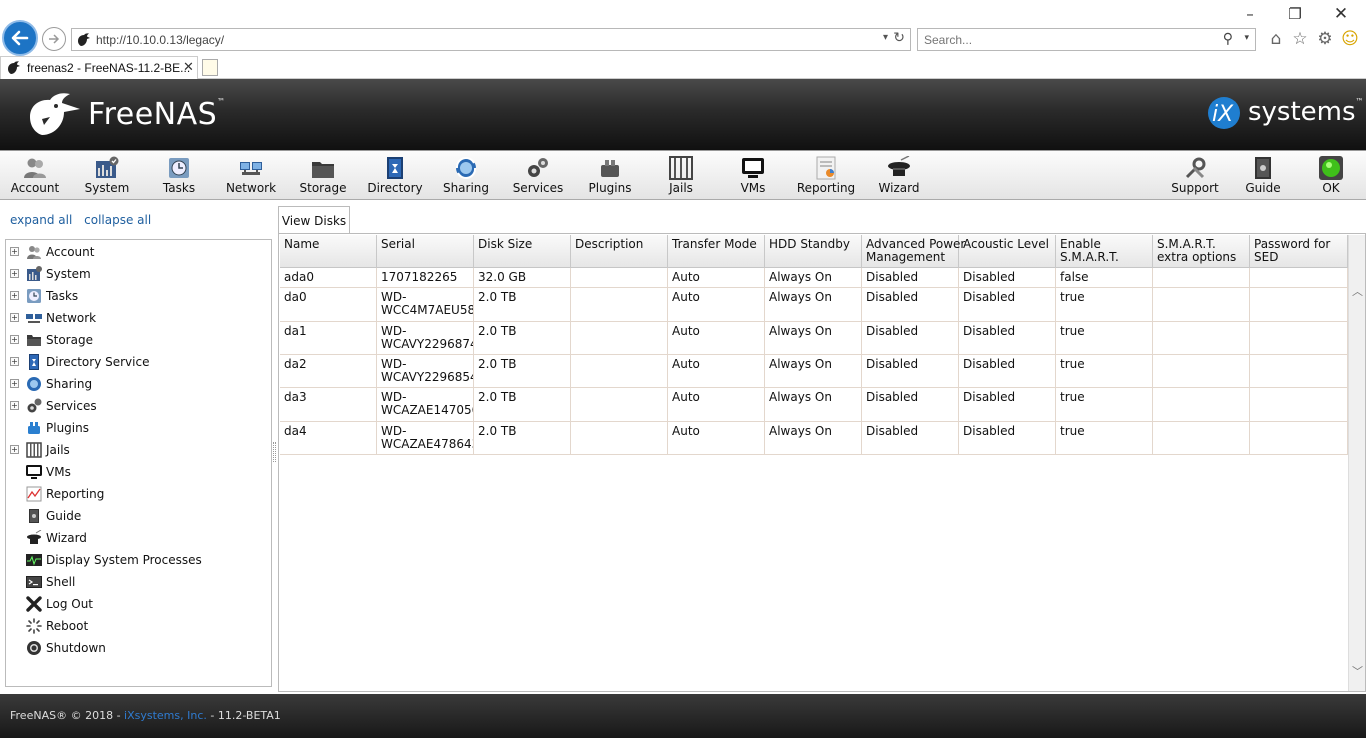 This screenshot has height=738, width=1366. I want to click on tree-item-storage: + Storage, so click(138, 340).